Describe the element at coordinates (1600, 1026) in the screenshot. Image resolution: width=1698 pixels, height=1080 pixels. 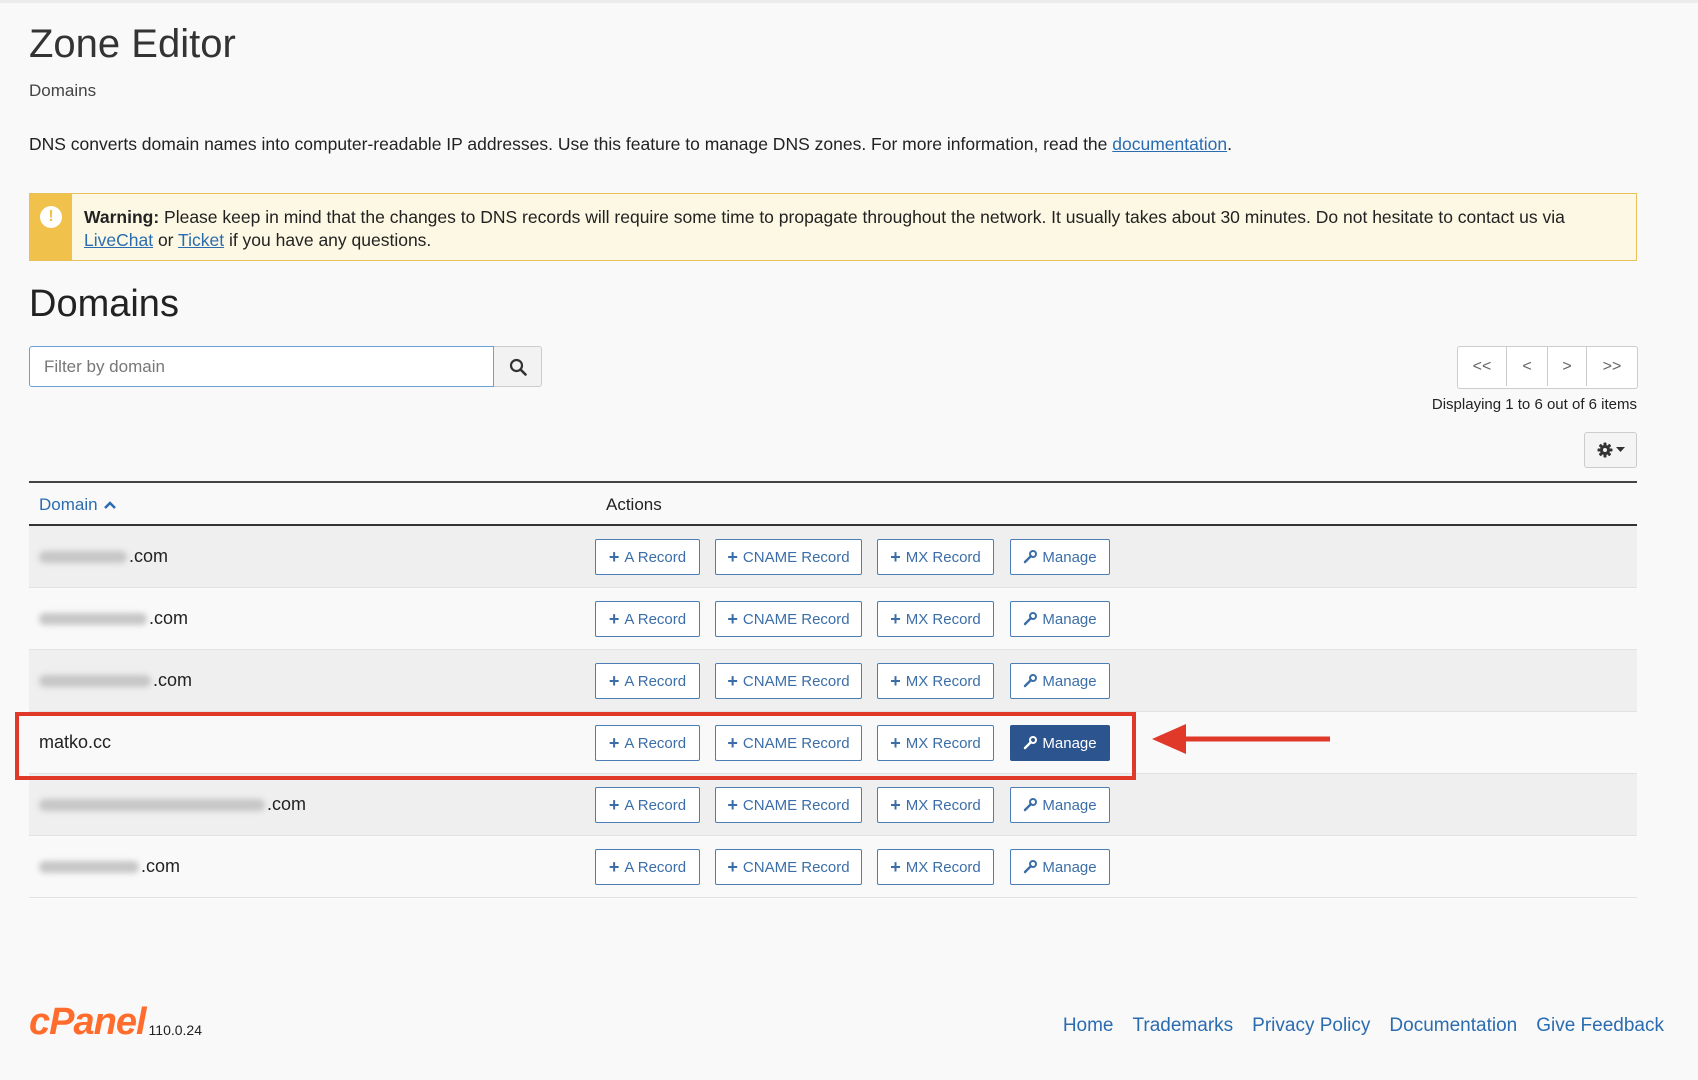
I see `footer-link-give-feedback: Give Feedback` at that location.